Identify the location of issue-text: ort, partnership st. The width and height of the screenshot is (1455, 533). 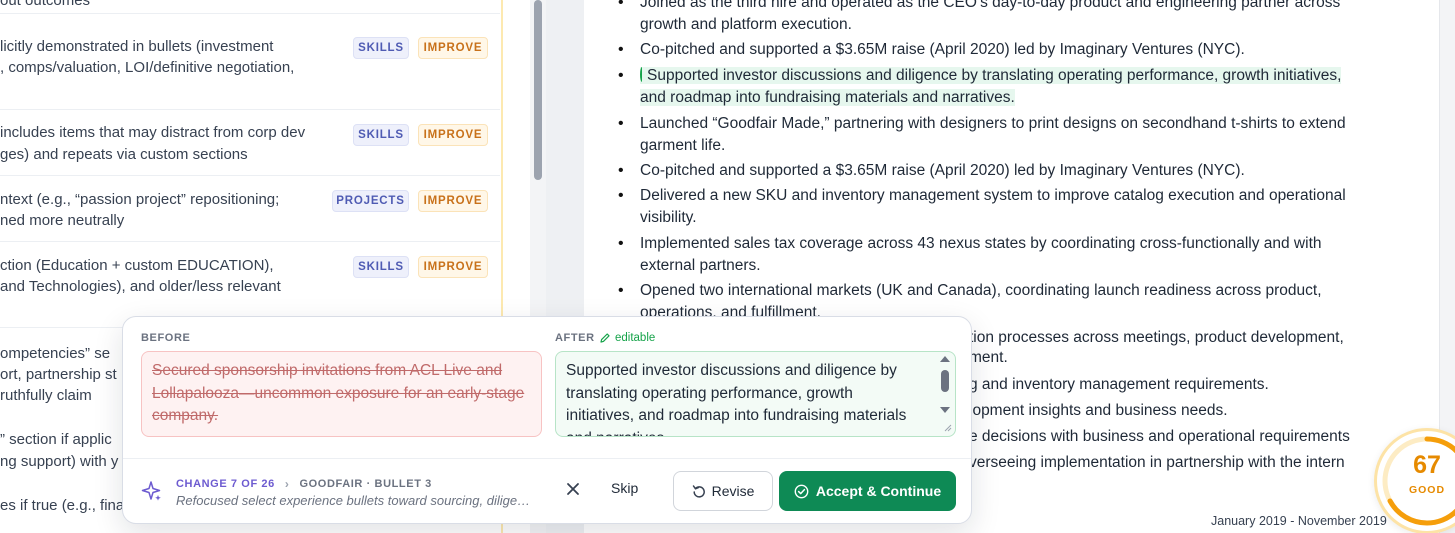
(58, 374).